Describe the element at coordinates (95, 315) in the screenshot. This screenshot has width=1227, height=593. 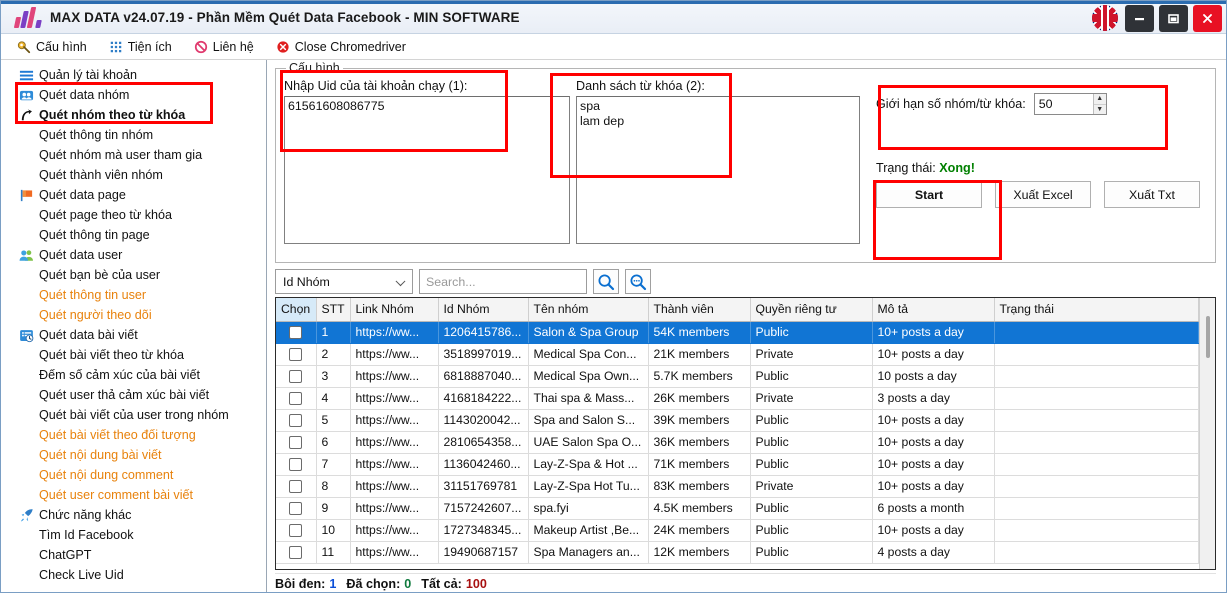
I see `sidebar-item-label: Quét người theo dõi` at that location.